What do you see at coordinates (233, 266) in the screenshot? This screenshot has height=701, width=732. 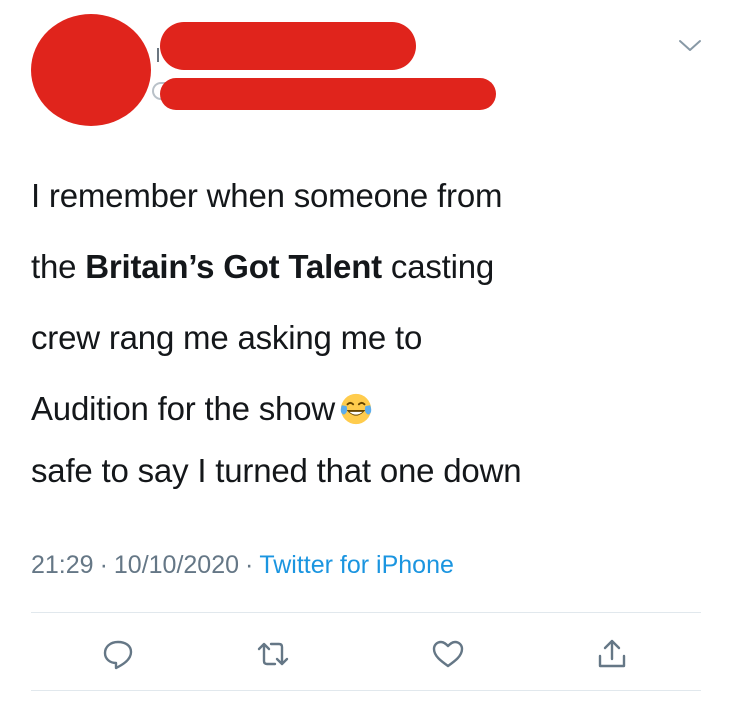 I see `tweet-bold-show-name: Britain’s Got Talent` at bounding box center [233, 266].